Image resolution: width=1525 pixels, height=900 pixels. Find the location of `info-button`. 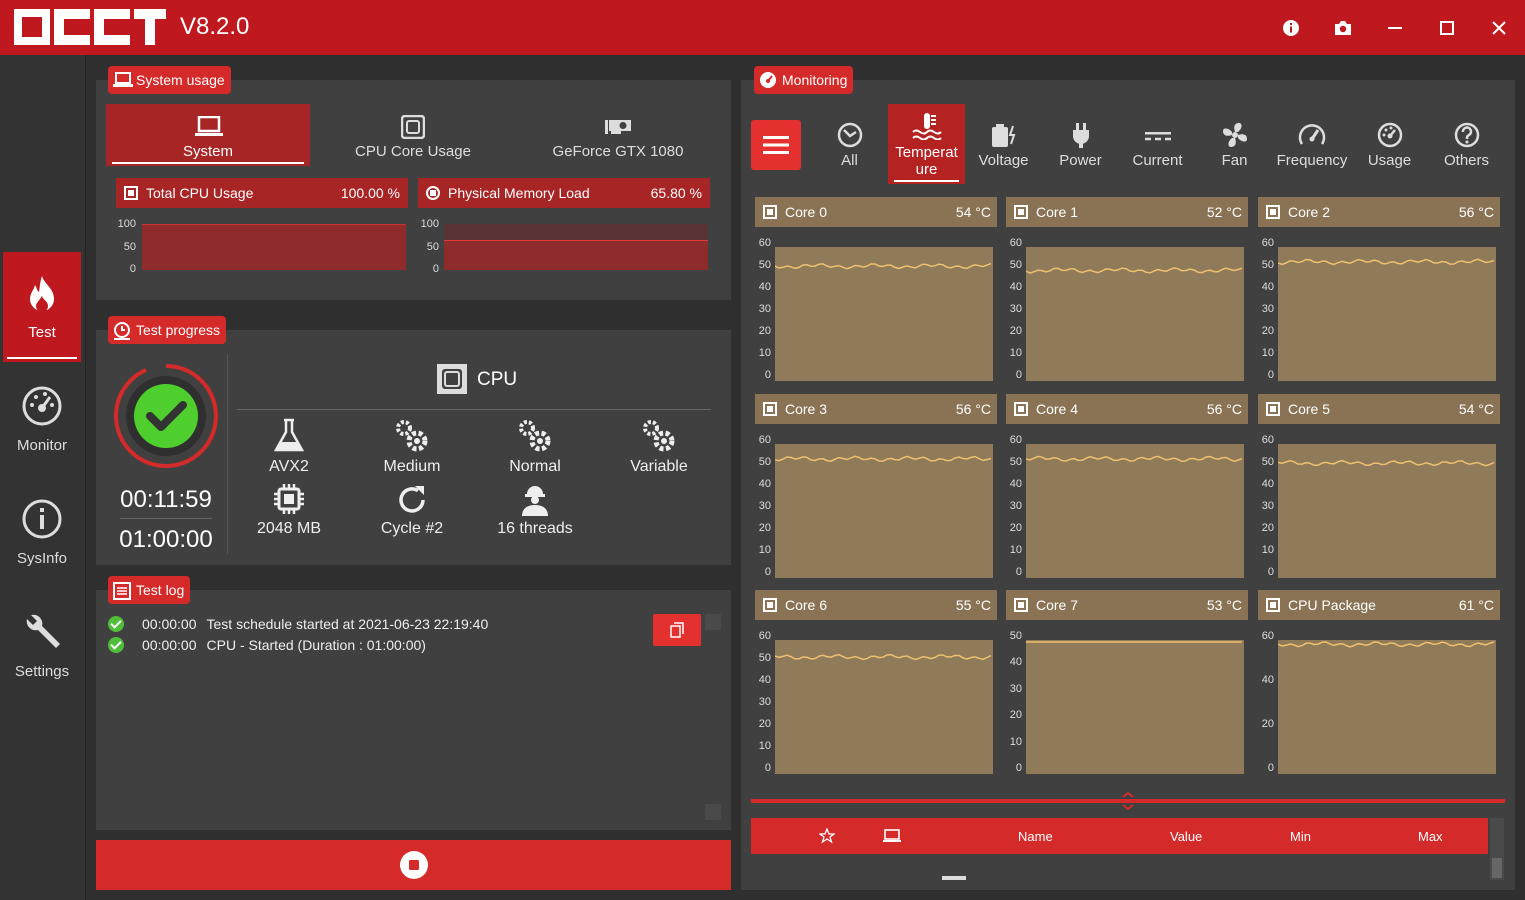

info-button is located at coordinates (1291, 28).